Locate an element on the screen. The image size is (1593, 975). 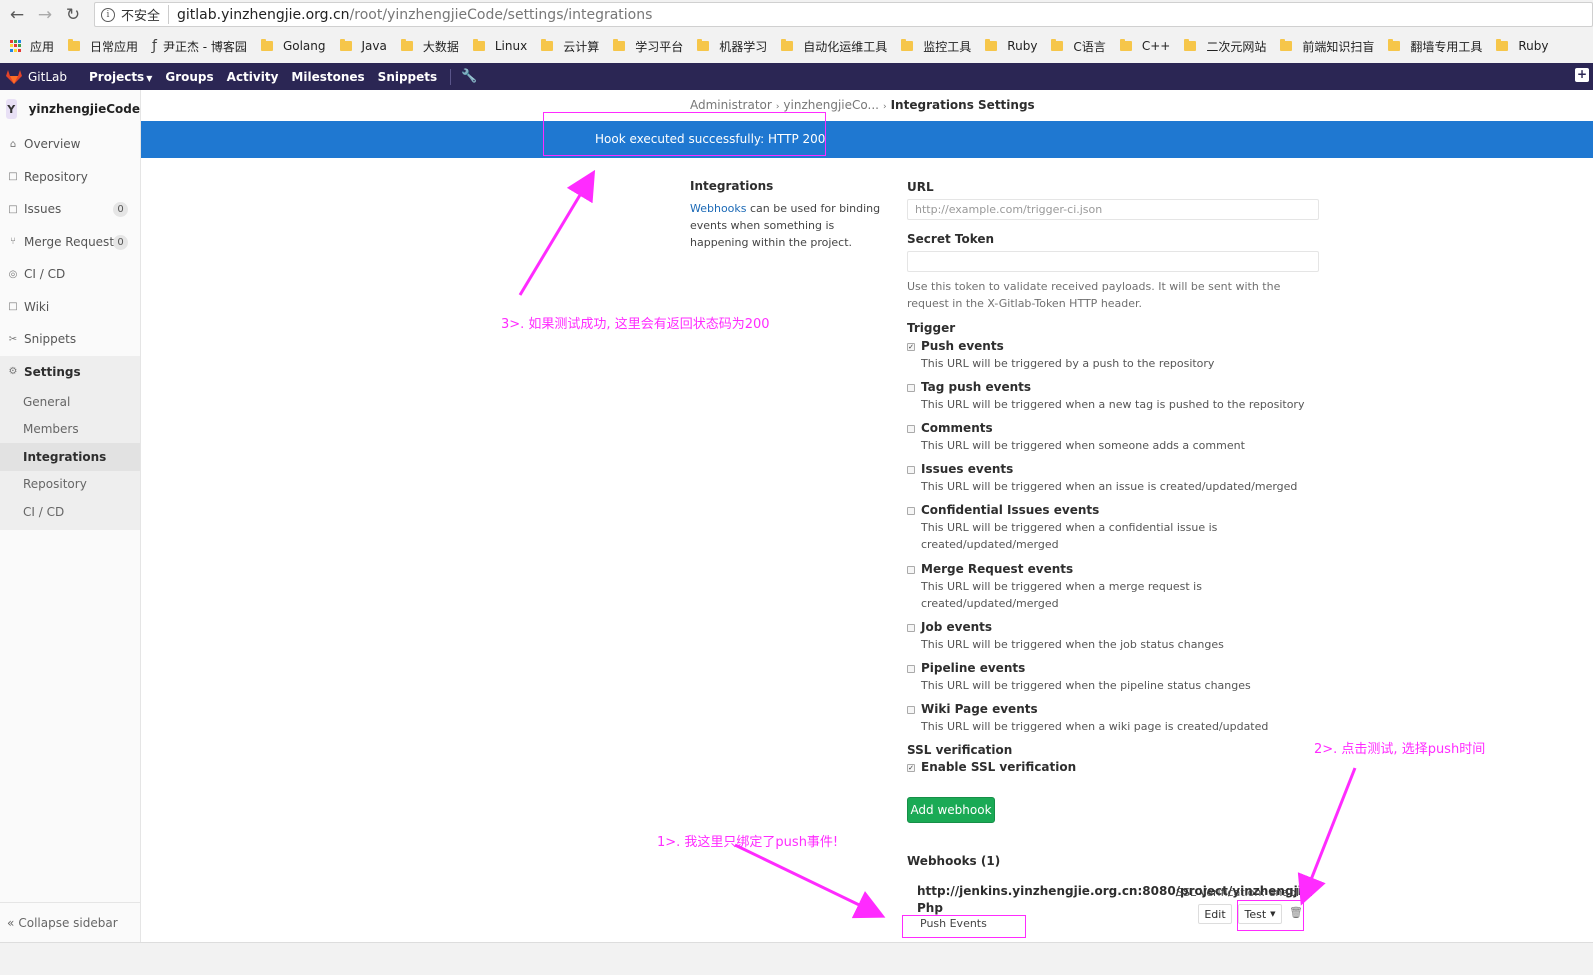
add-webhook-button: Add webhook is located at coordinates (951, 810).